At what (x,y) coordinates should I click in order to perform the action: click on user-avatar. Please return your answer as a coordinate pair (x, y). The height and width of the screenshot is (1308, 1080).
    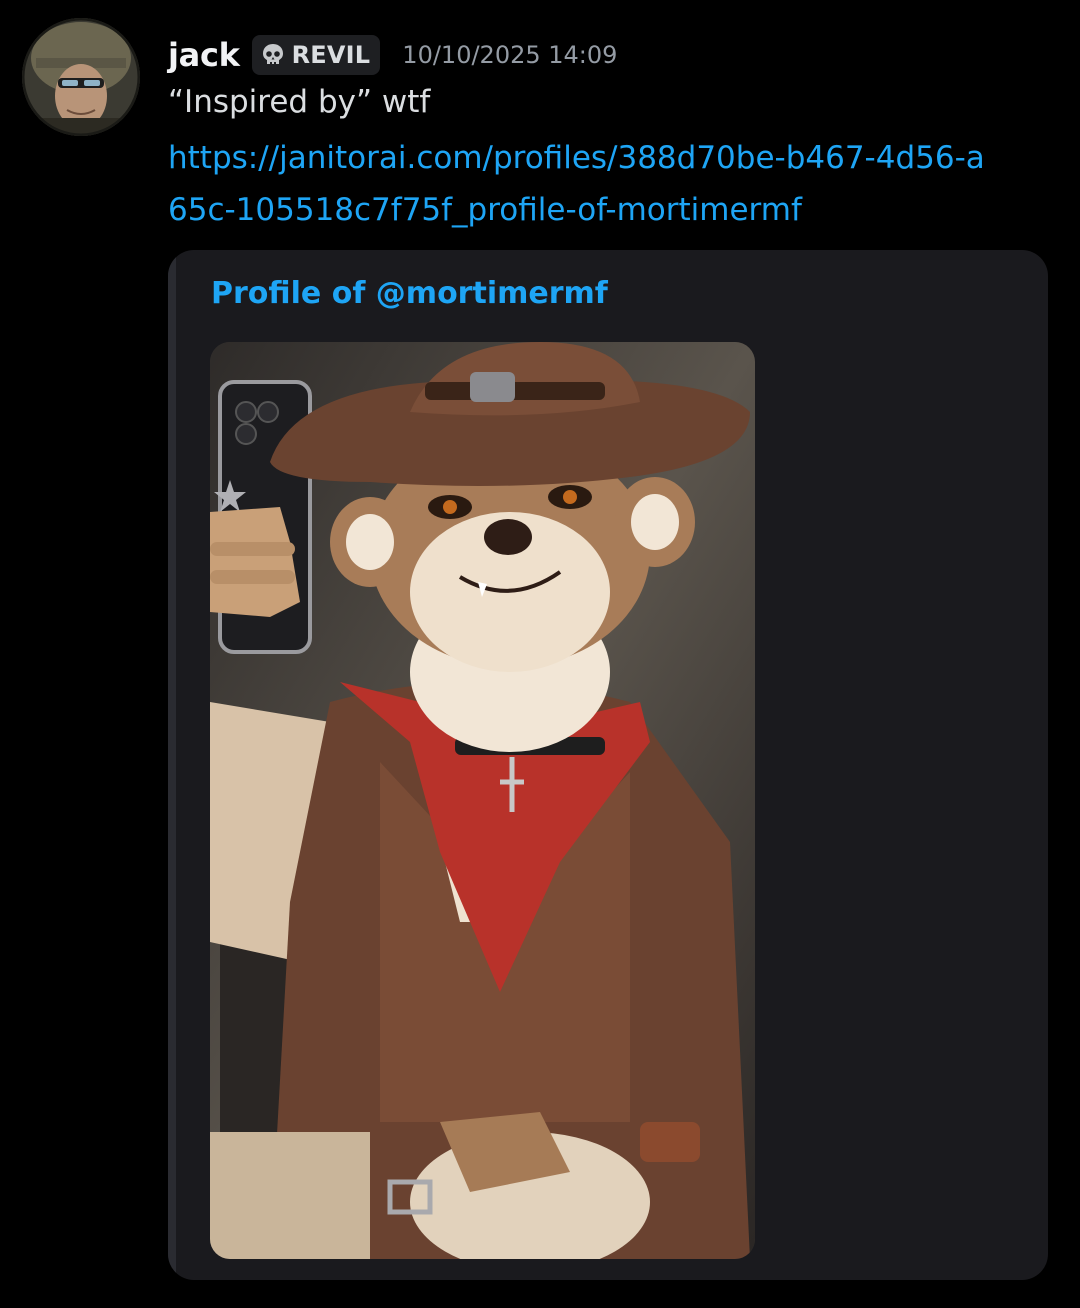
    Looking at the image, I should click on (81, 77).